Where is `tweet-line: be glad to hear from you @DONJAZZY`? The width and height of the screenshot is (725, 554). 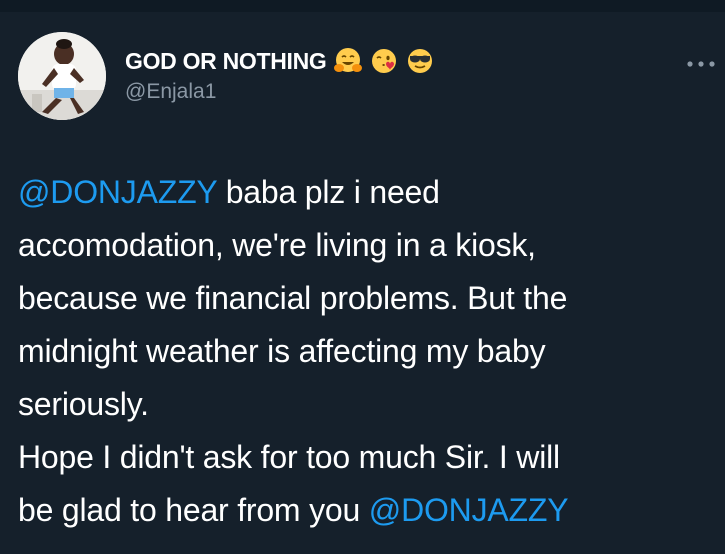 tweet-line: be glad to hear from you @DONJAZZY is located at coordinates (368, 510).